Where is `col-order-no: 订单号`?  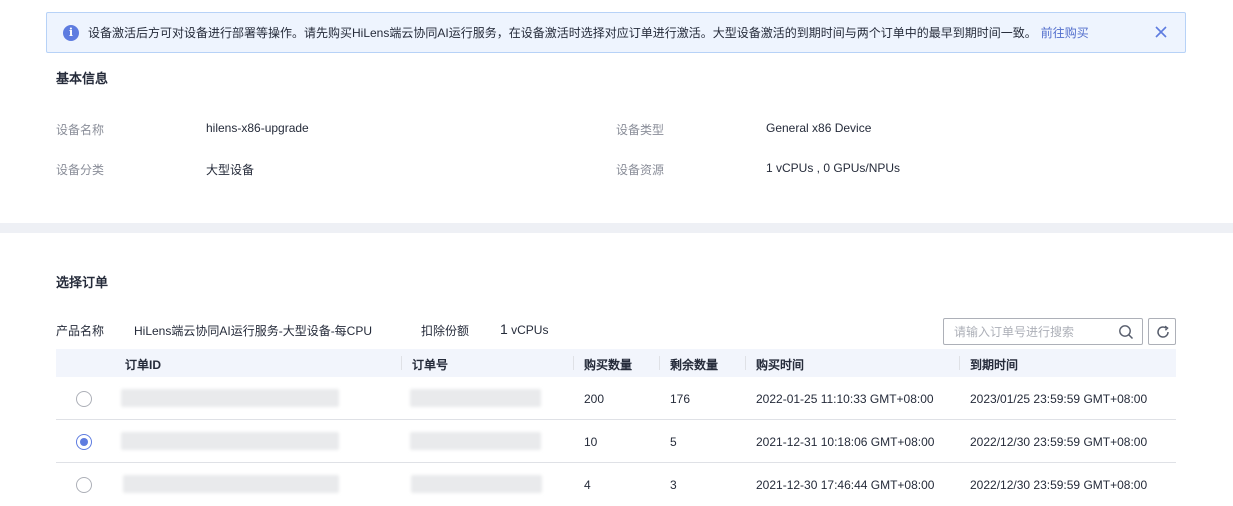
col-order-no: 订单号 is located at coordinates (430, 365).